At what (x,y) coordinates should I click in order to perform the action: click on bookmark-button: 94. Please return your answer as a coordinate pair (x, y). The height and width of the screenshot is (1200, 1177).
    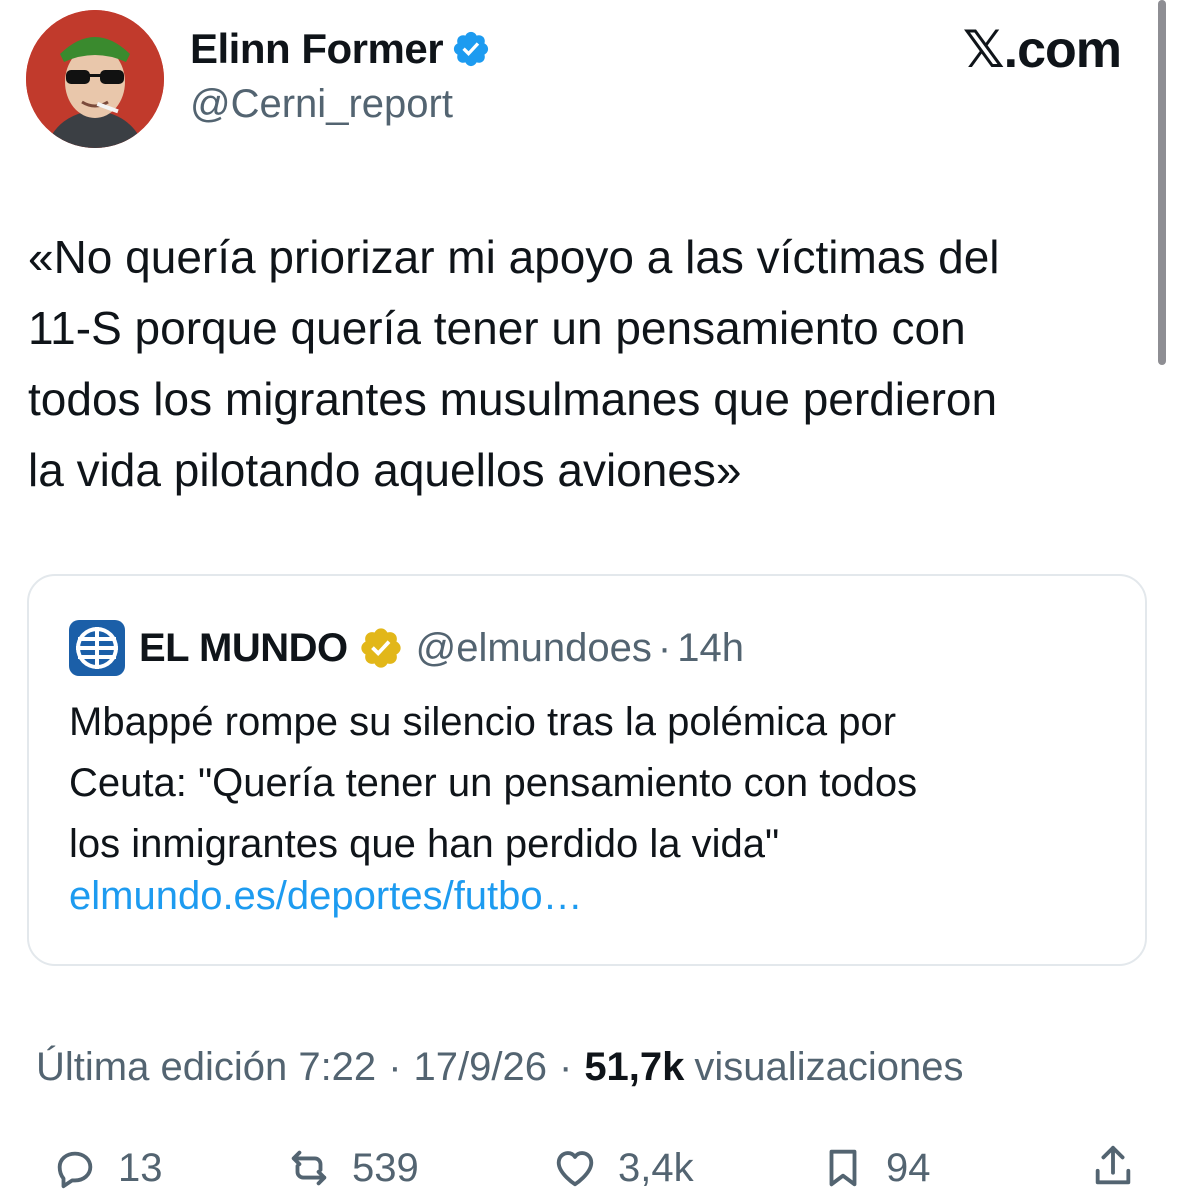
    Looking at the image, I should click on (875, 1168).